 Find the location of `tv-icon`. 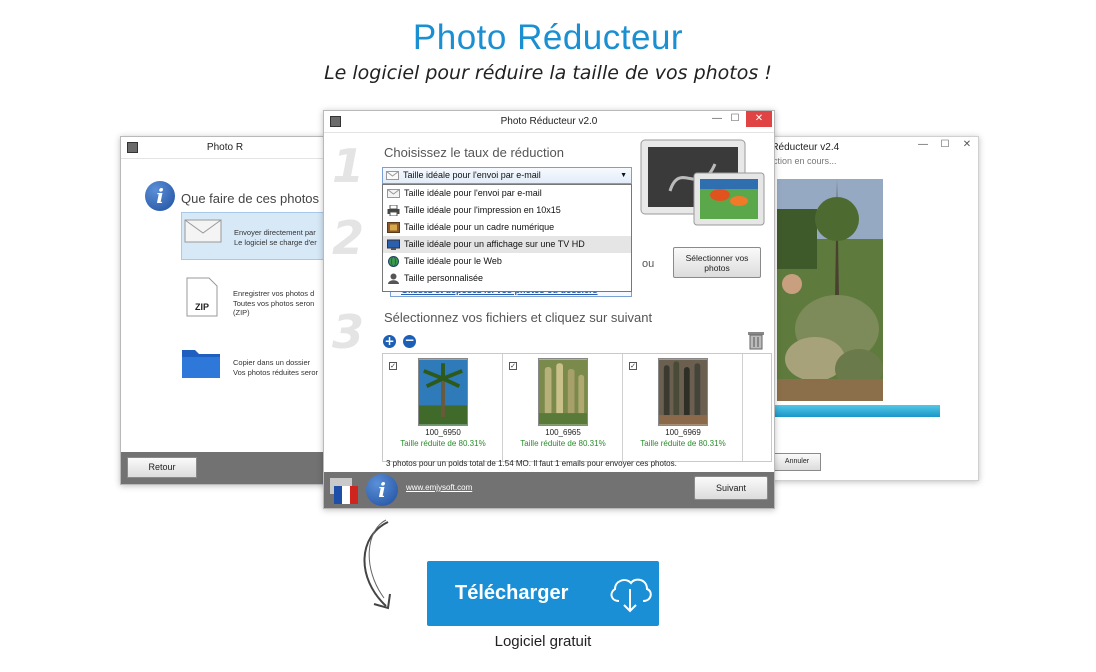

tv-icon is located at coordinates (393, 244).